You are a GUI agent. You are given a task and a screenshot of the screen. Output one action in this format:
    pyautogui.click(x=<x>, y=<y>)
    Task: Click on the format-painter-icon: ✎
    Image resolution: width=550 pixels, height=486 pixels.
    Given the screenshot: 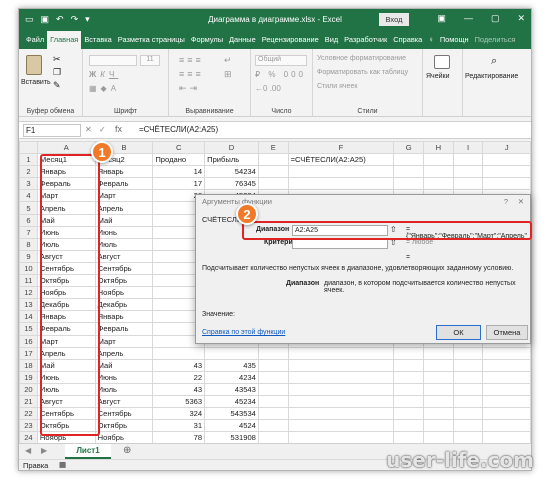 What is the action you would take?
    pyautogui.click(x=57, y=85)
    